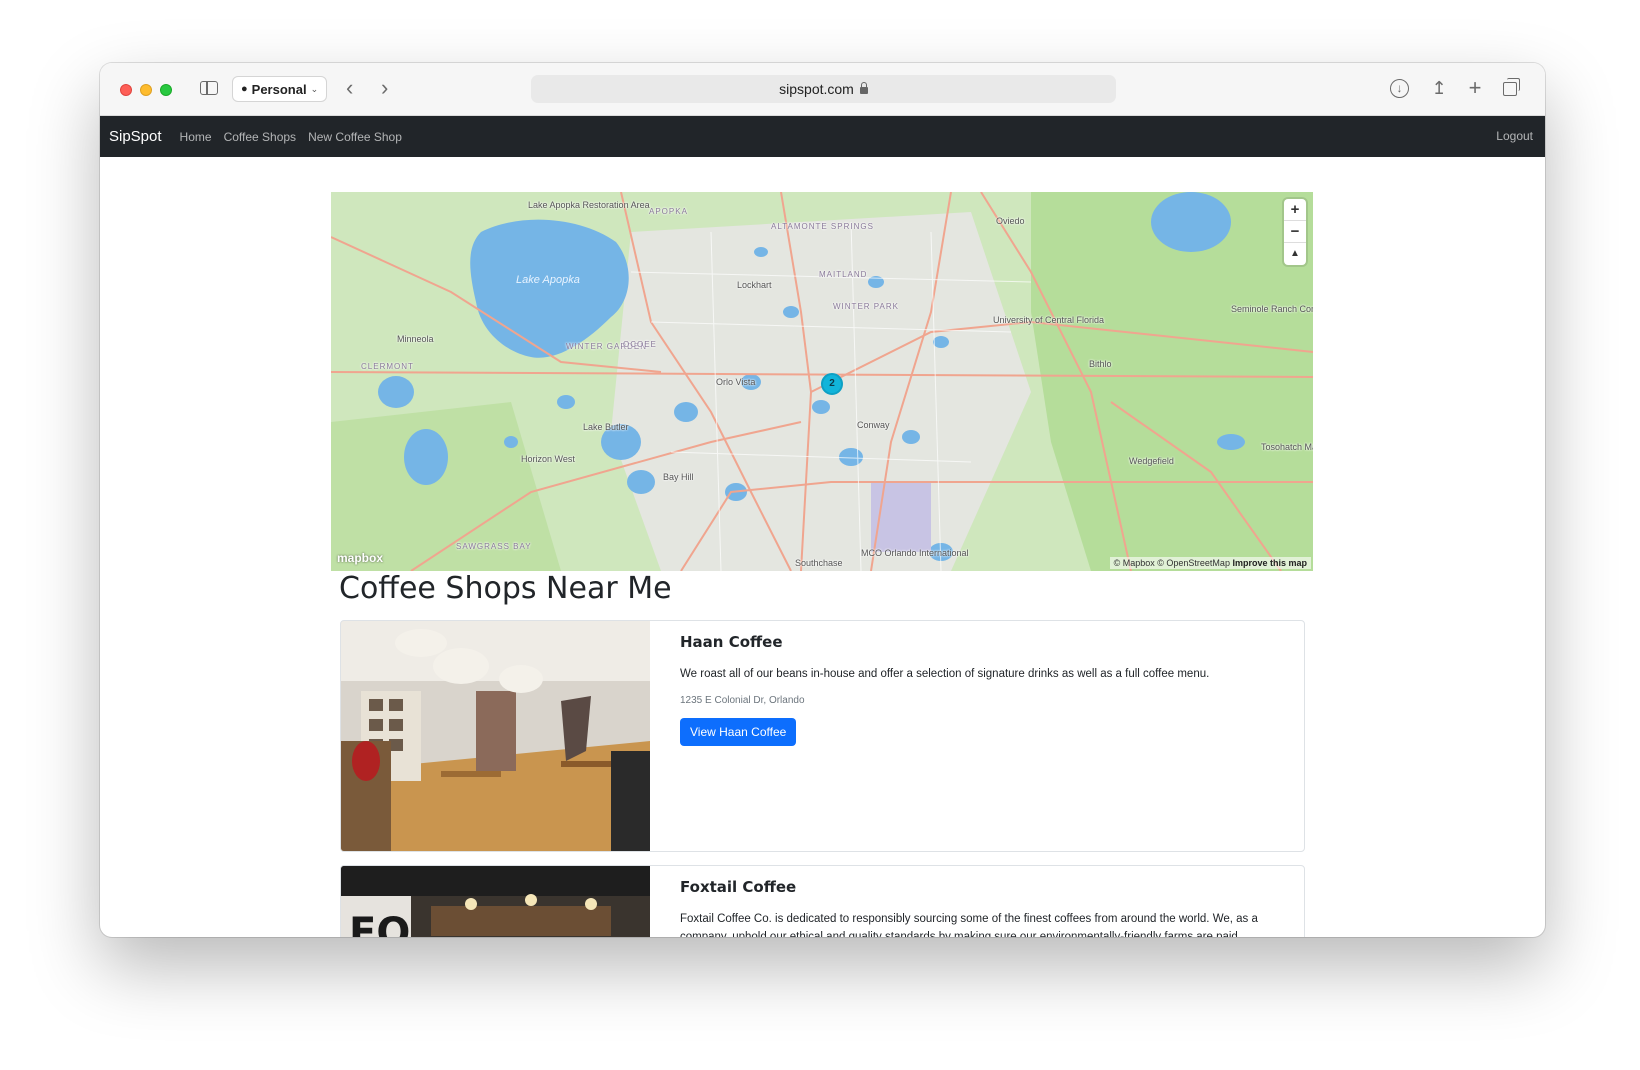 Image resolution: width=1640 pixels, height=1070 pixels. What do you see at coordinates (494, 546) in the screenshot?
I see `map-label: SAWGRASS BAY` at bounding box center [494, 546].